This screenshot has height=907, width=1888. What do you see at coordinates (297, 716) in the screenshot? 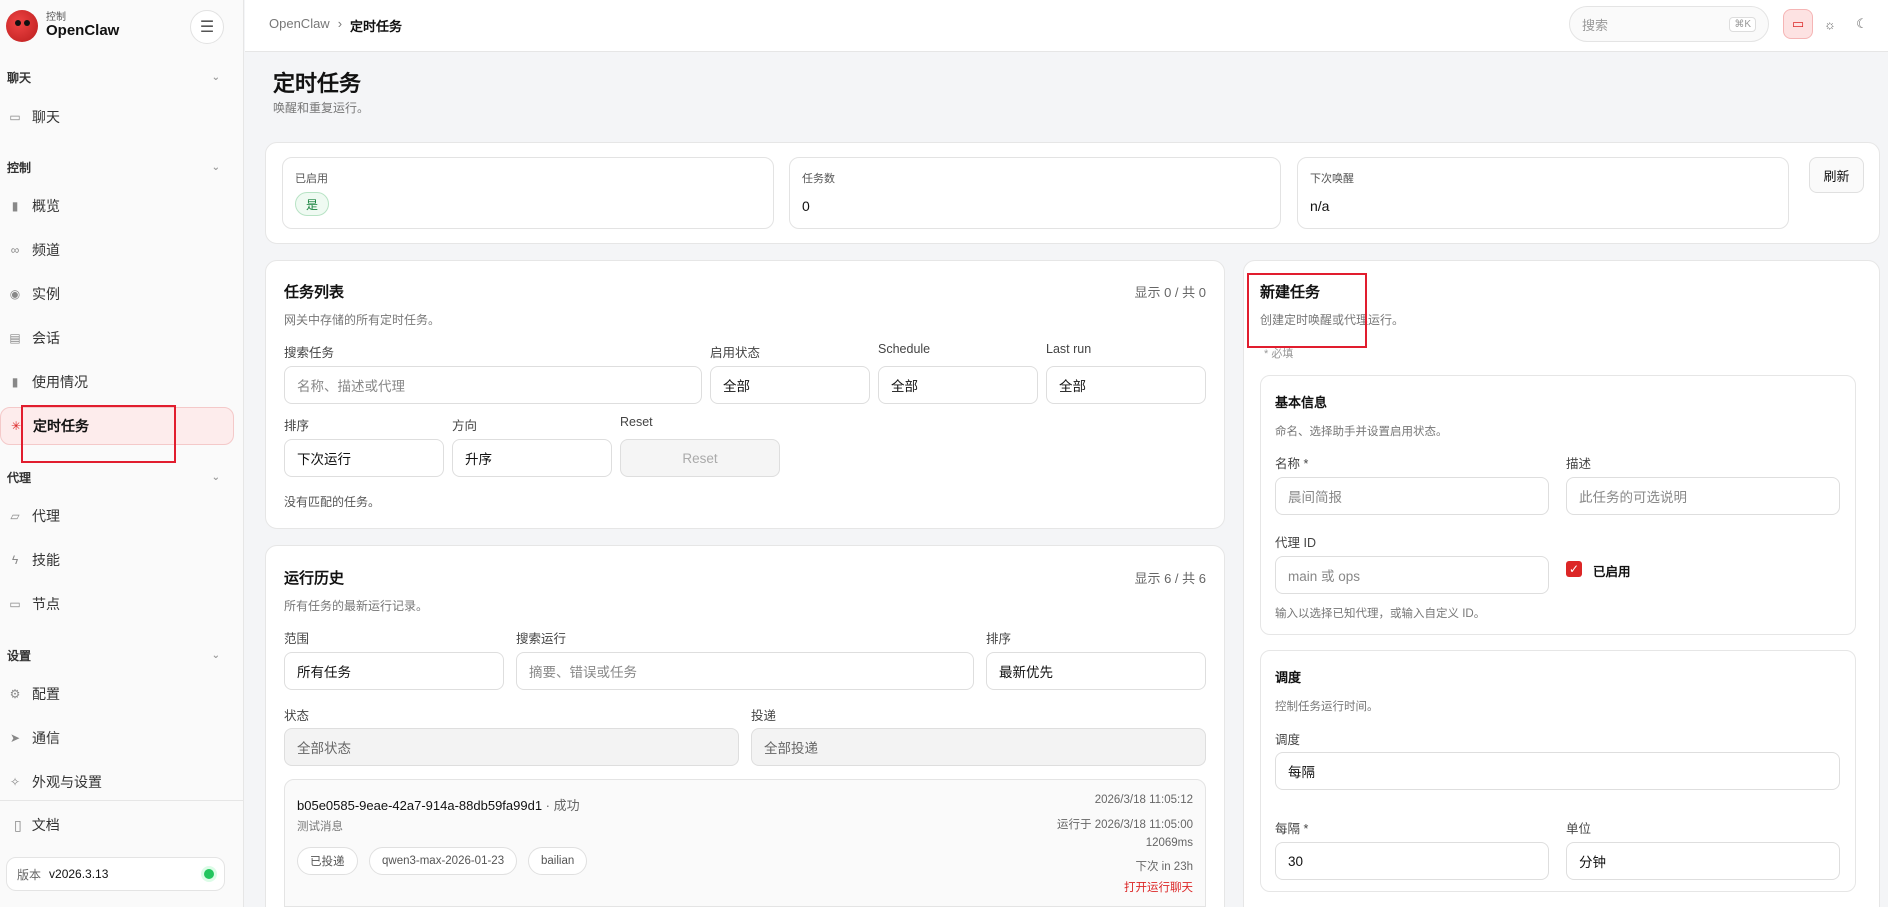
I see `field-label: 状态` at bounding box center [297, 716].